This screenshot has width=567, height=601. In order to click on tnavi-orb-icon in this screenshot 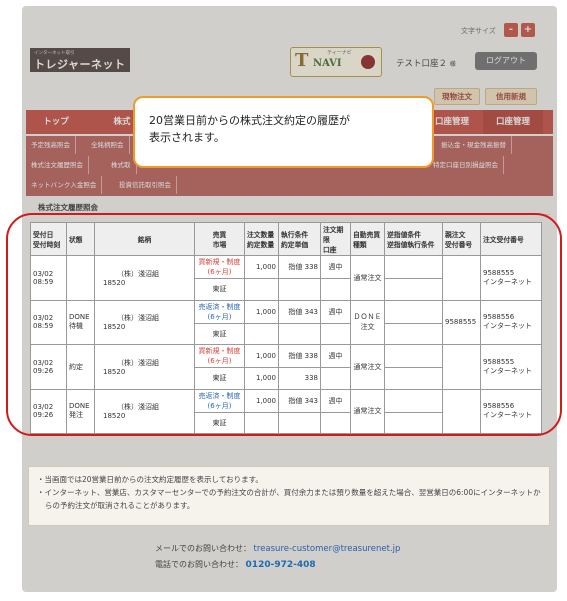, I will do `click(368, 62)`.